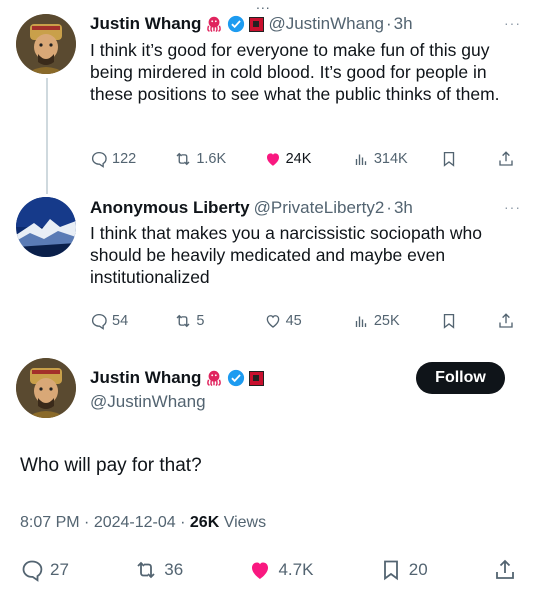 The width and height of the screenshot is (535, 601). Describe the element at coordinates (308, 321) in the screenshot. I see `like-button: 45` at that location.